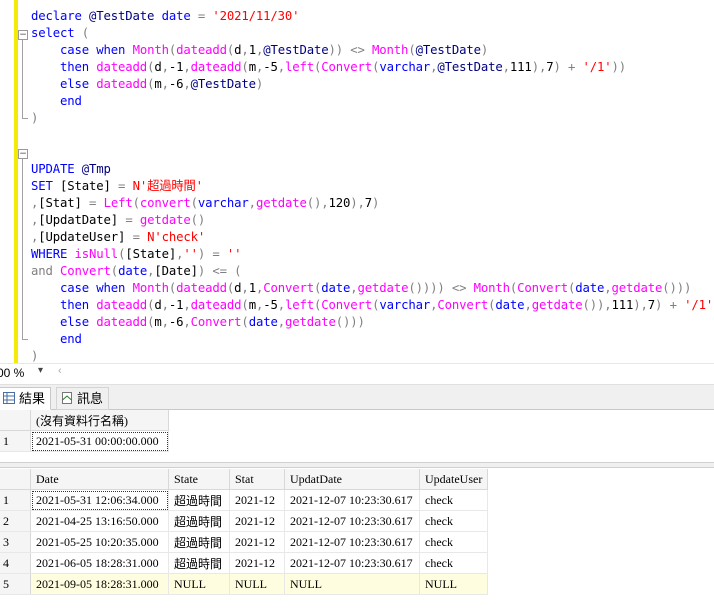 This screenshot has height=610, width=714. What do you see at coordinates (9, 398) in the screenshot?
I see `grid-icon` at bounding box center [9, 398].